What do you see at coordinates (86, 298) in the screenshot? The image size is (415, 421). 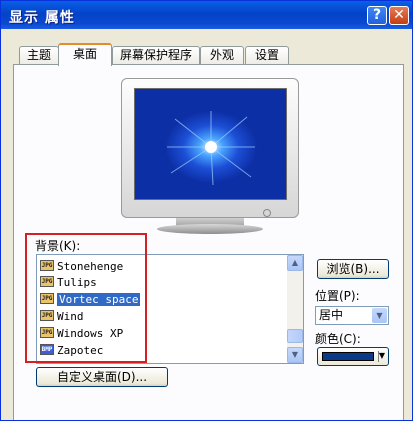 I see `highlight-annotation-box` at bounding box center [86, 298].